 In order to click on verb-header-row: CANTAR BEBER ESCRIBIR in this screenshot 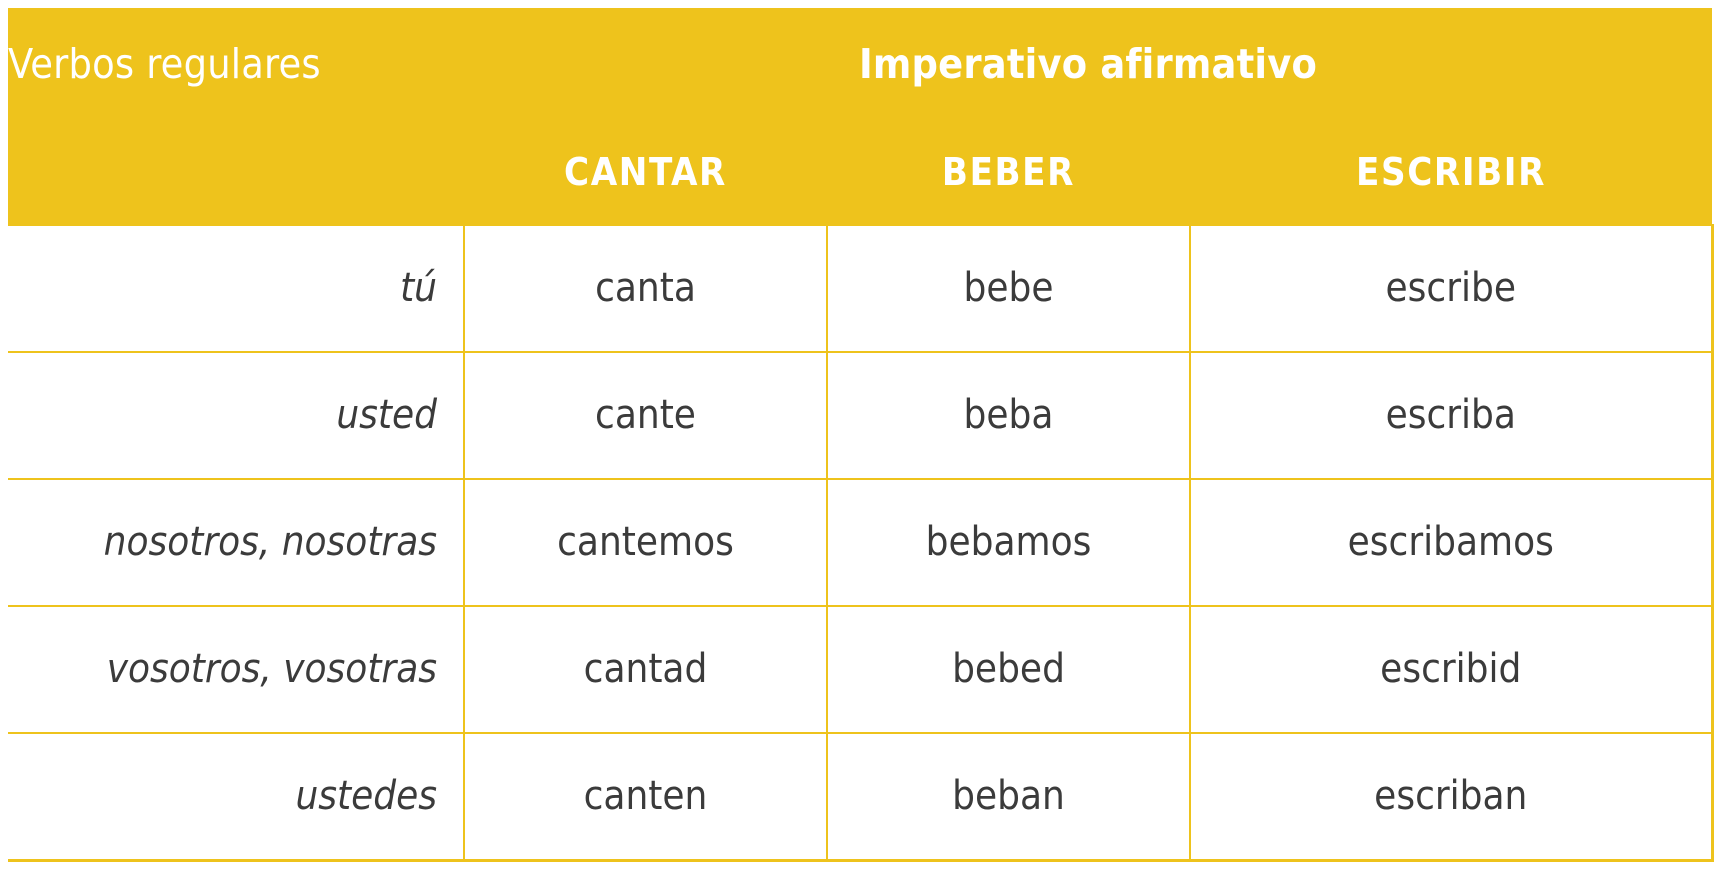, I will do `click(860, 173)`.